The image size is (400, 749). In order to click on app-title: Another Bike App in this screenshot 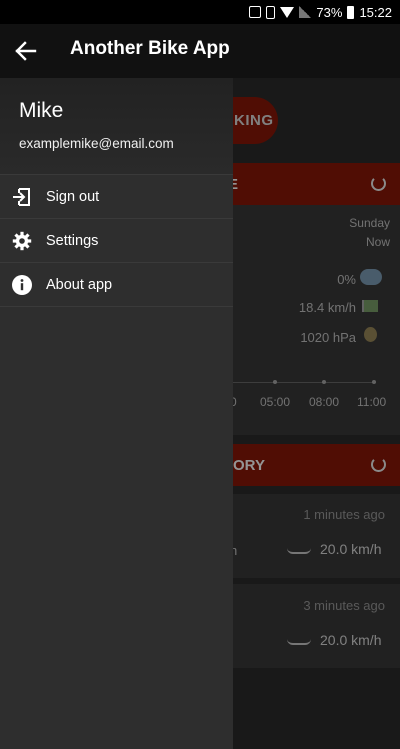, I will do `click(150, 48)`.